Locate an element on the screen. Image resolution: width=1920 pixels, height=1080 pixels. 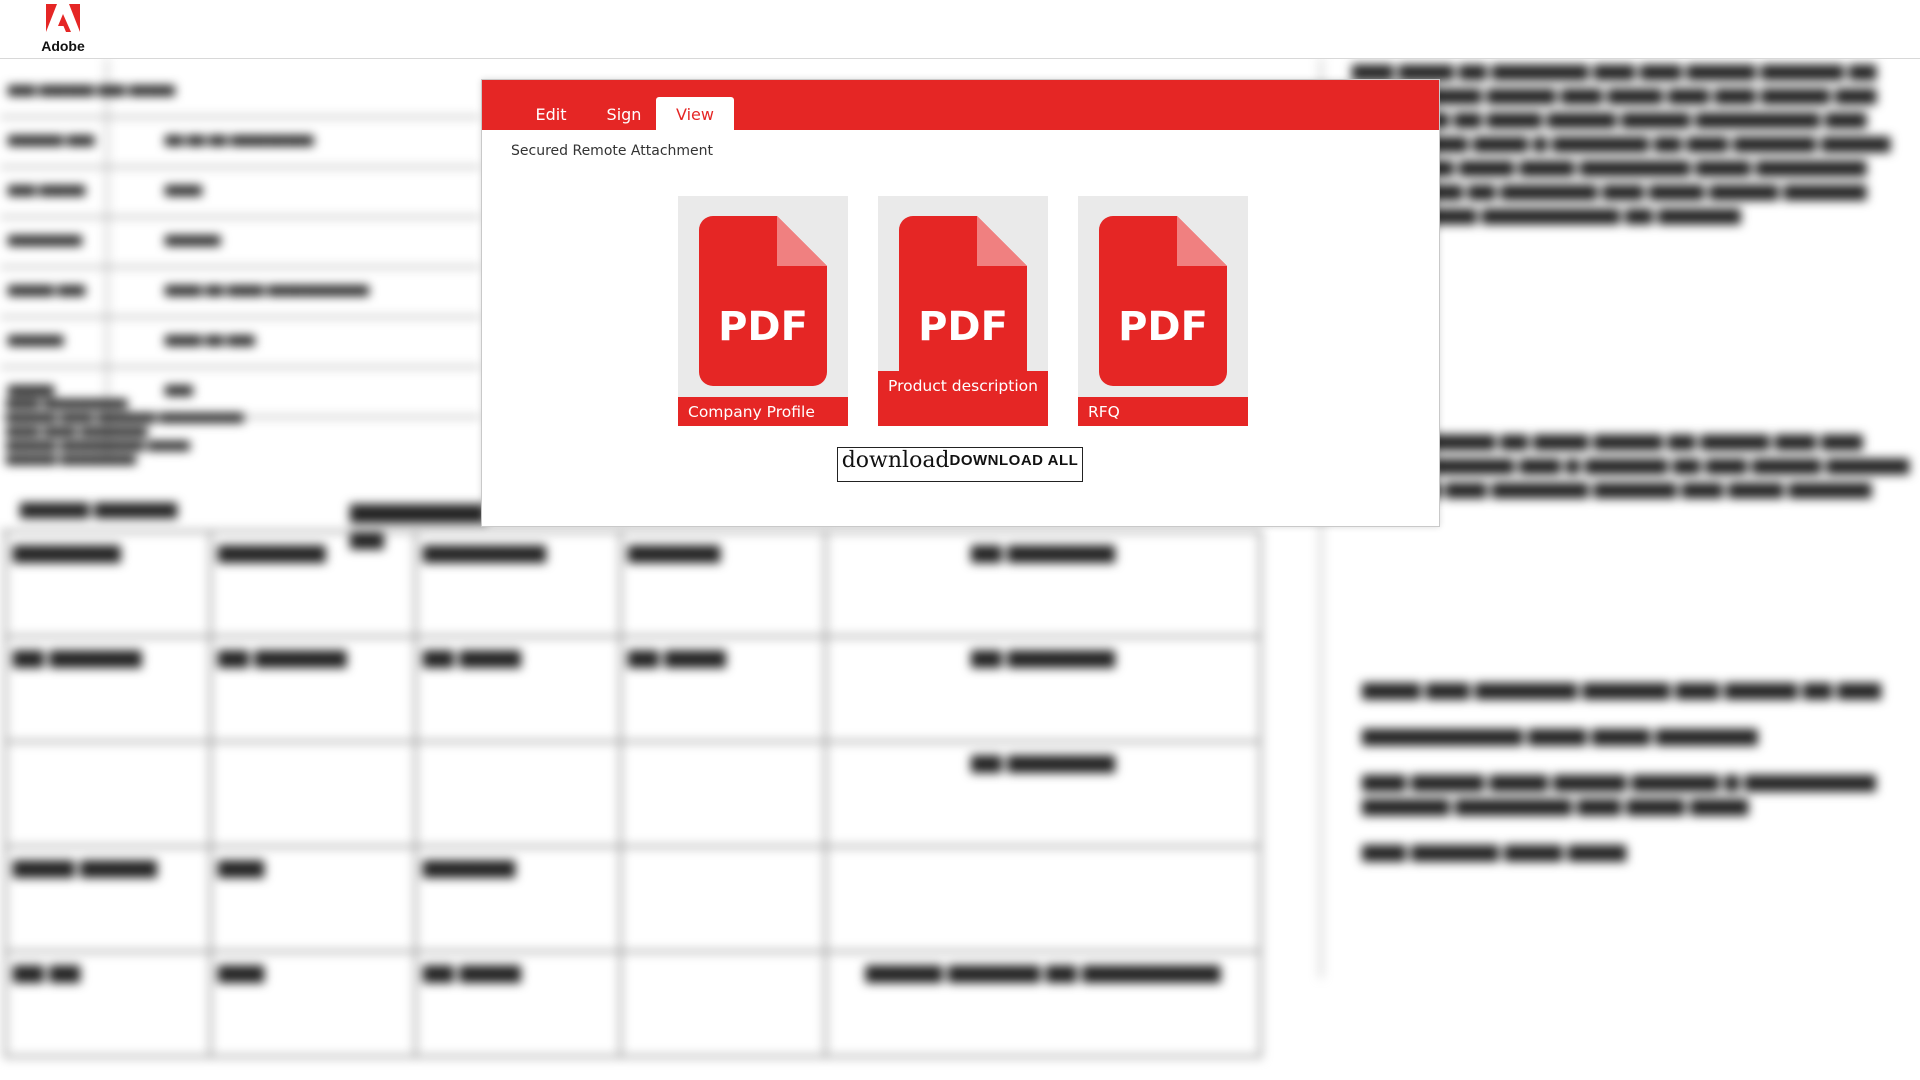
file-label: Product description is located at coordinates (963, 398).